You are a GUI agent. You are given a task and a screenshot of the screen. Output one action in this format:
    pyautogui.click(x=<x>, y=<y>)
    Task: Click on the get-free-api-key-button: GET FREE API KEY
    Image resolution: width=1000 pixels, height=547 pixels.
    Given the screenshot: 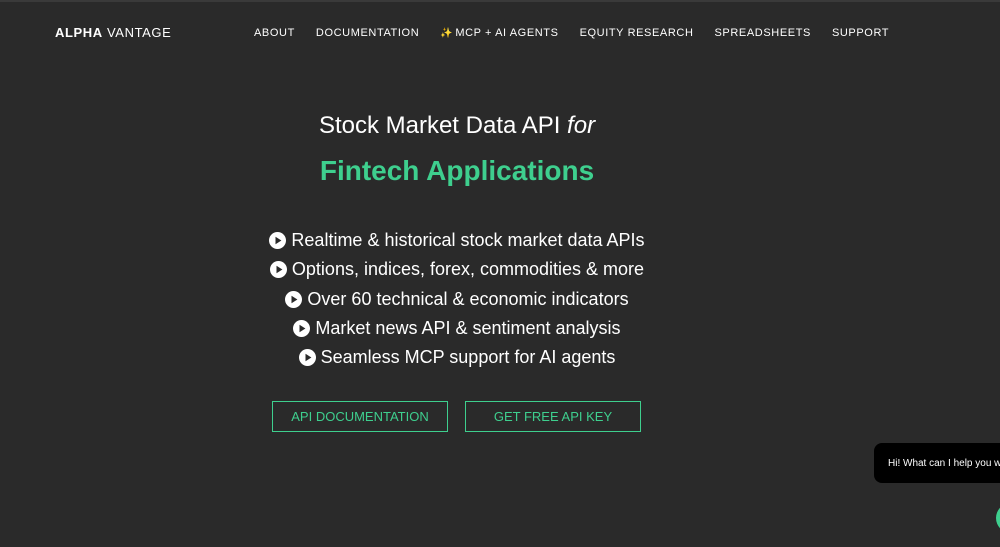 What is the action you would take?
    pyautogui.click(x=553, y=416)
    